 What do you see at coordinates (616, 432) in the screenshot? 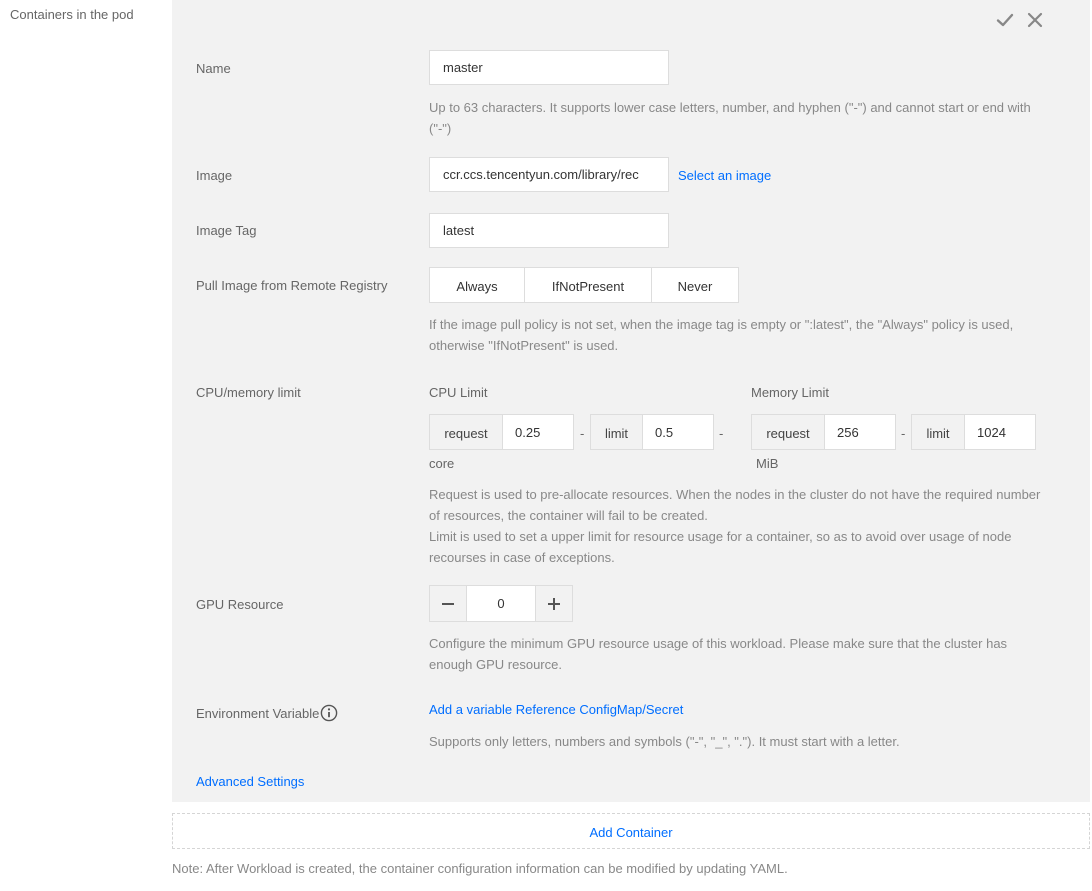
I see `cpu-limit-addon: limit` at bounding box center [616, 432].